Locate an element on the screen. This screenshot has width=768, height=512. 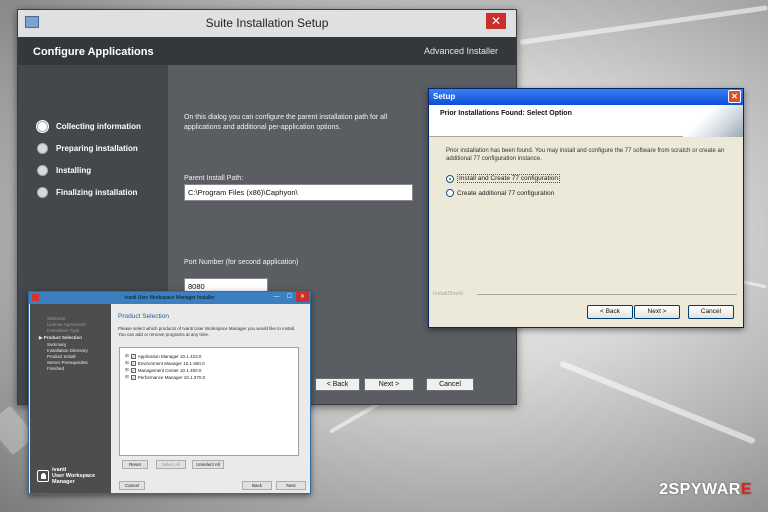
suite-page-title: Configure Applications is located at coordinates (93, 52).